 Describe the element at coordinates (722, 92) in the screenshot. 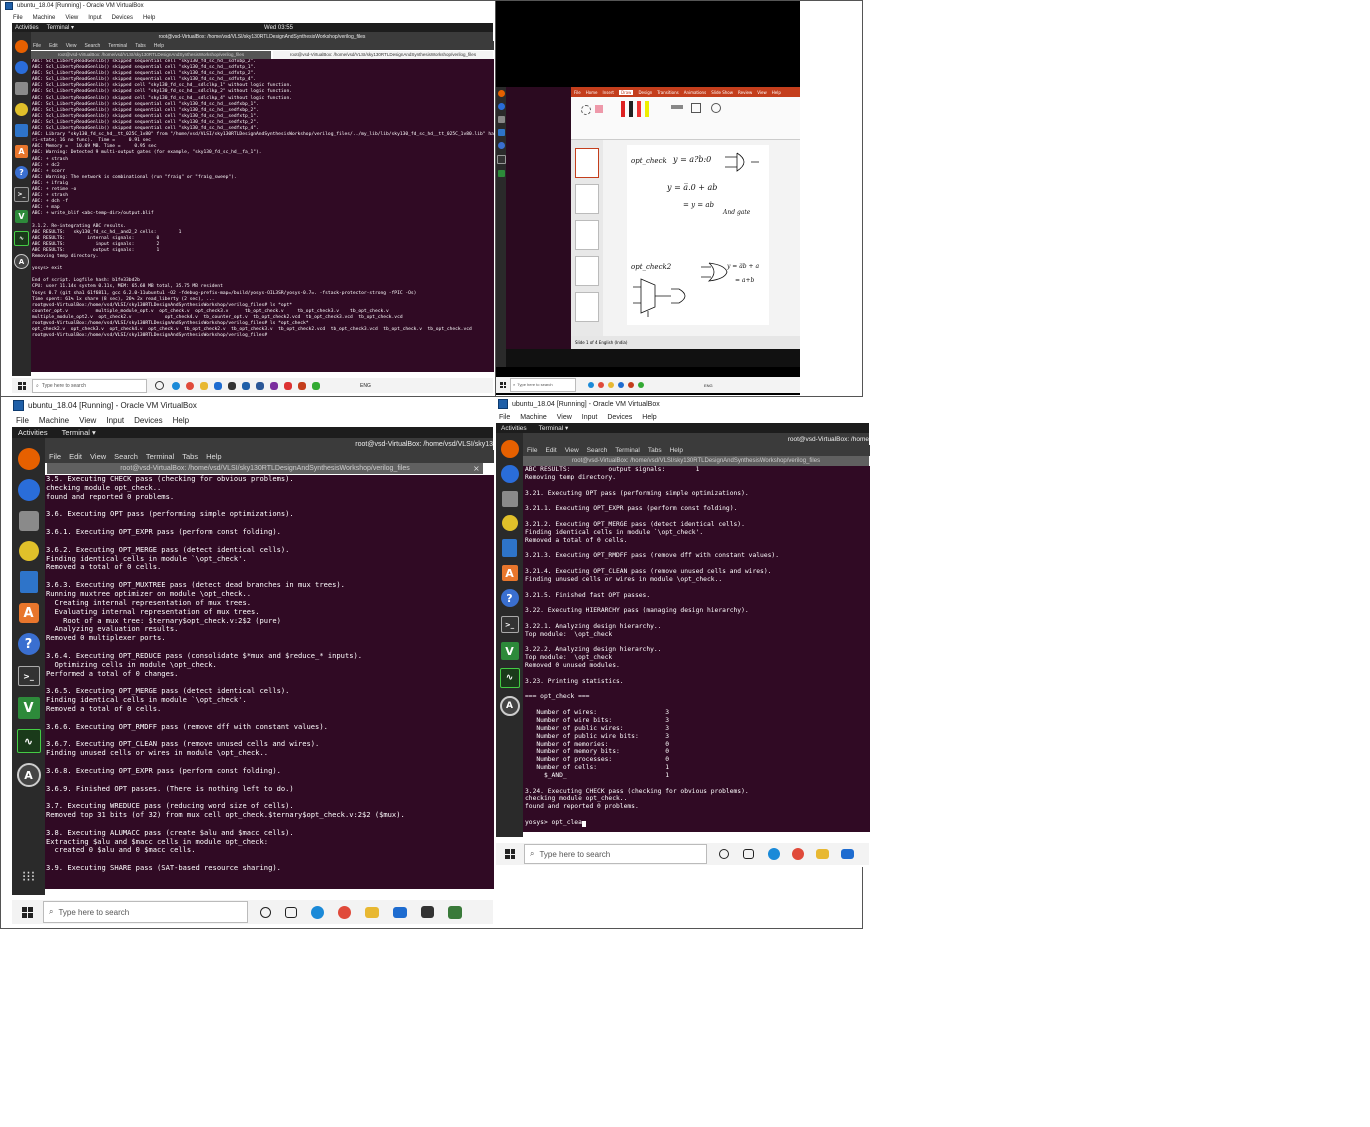

I see `ppt-tab-slideshow: Slide Show` at that location.